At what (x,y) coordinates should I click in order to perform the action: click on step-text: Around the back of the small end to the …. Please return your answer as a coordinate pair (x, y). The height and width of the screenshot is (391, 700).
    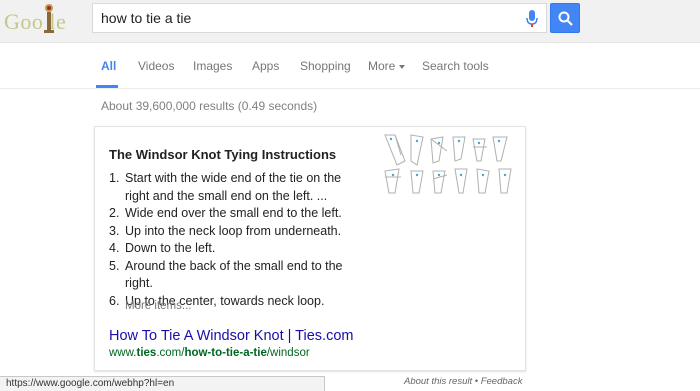
    Looking at the image, I should click on (234, 274).